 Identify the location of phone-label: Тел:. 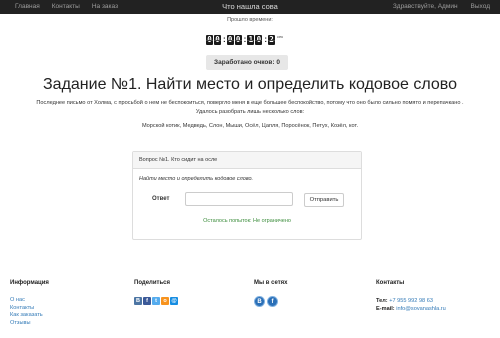
(382, 301).